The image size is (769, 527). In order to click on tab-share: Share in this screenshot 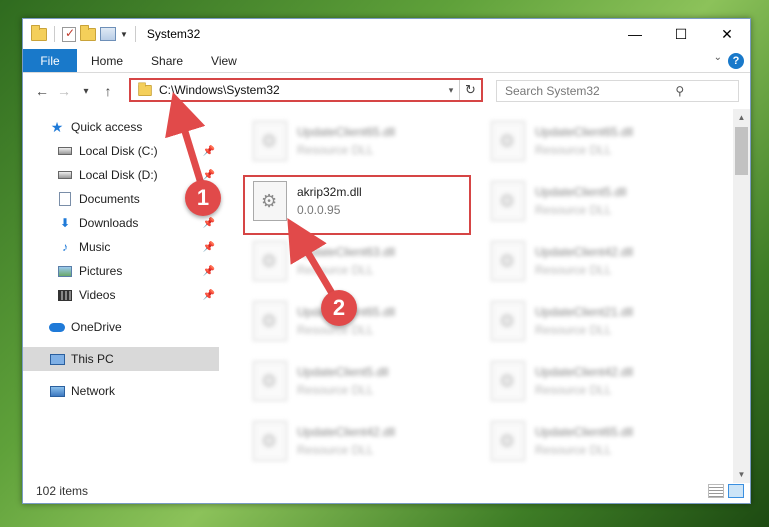, I will do `click(167, 60)`.